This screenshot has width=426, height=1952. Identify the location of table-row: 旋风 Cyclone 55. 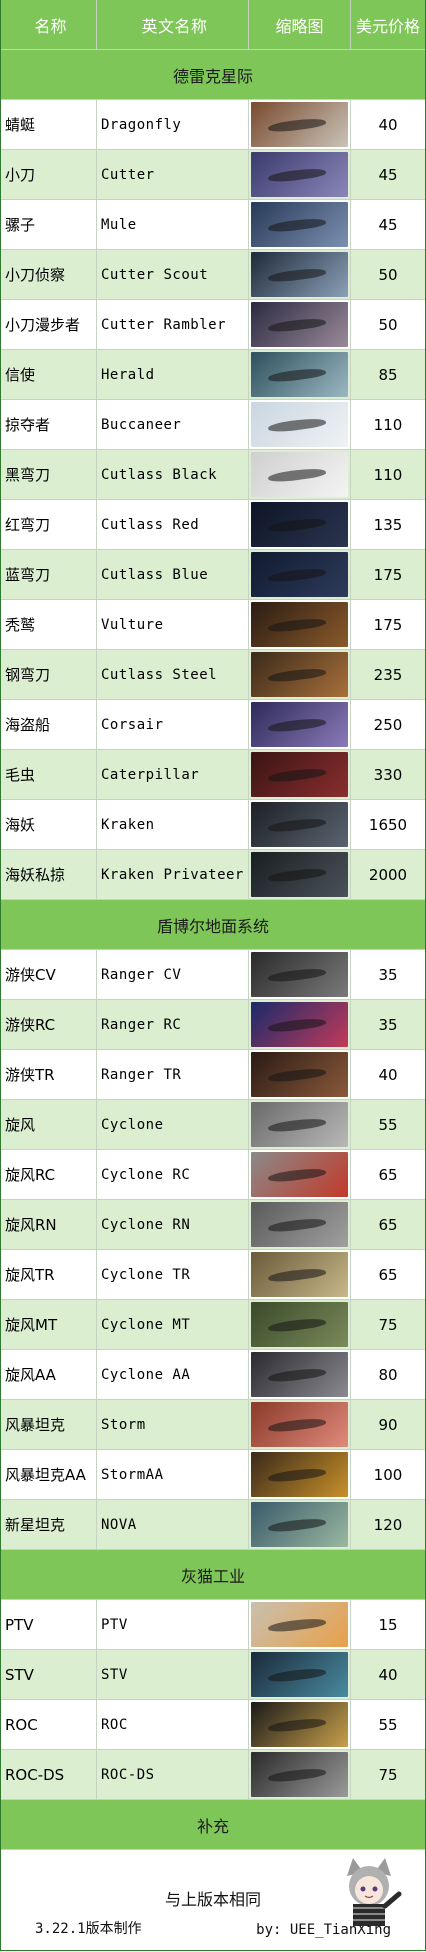
(213, 1125).